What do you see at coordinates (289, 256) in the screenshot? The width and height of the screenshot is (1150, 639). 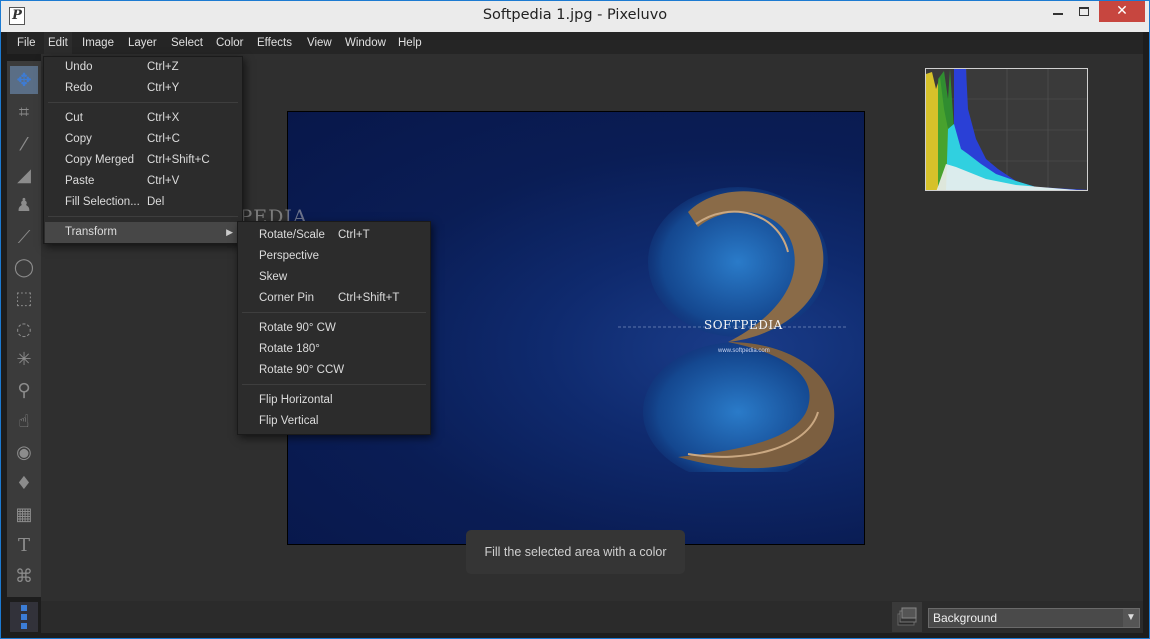 I see `menu-item-label: Perspective` at bounding box center [289, 256].